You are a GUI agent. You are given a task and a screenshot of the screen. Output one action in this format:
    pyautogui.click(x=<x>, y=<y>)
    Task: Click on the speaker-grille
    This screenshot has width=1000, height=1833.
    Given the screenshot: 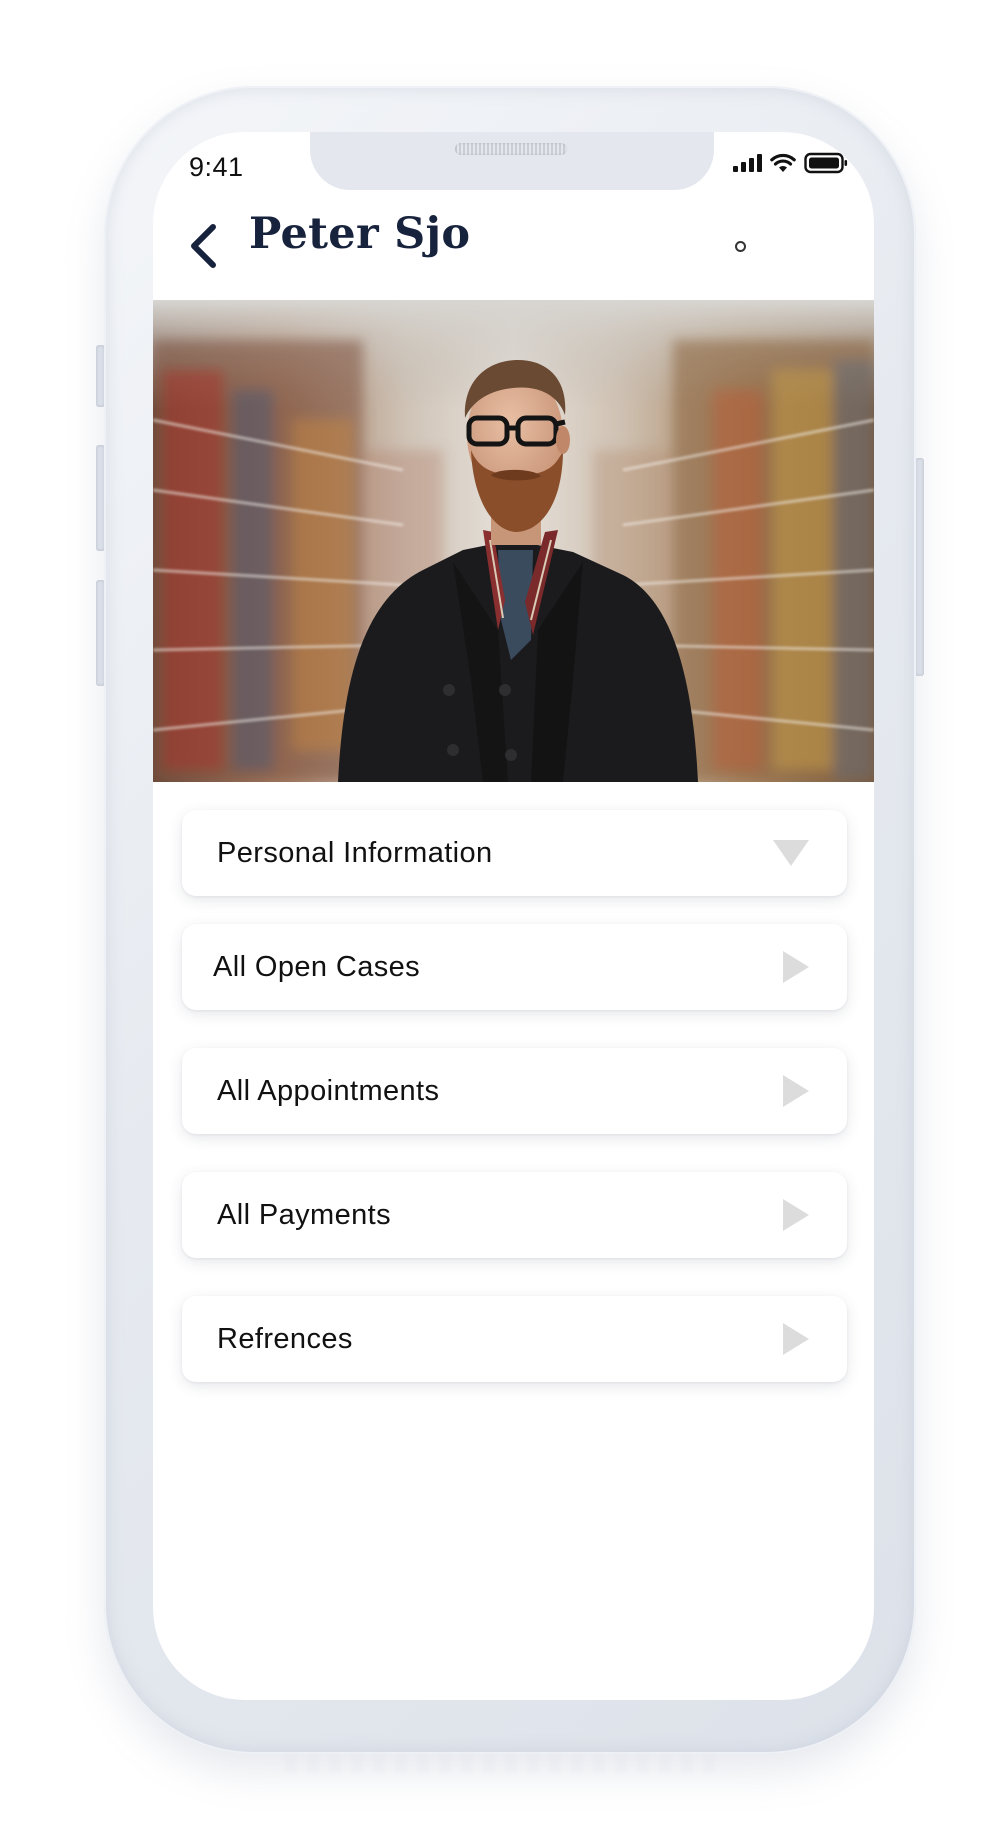 What is the action you would take?
    pyautogui.click(x=511, y=149)
    